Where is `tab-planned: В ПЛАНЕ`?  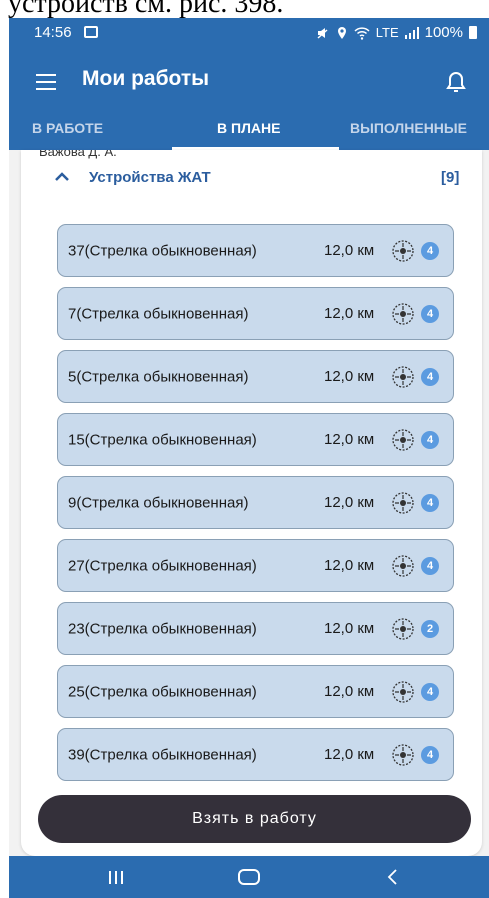 tab-planned: В ПЛАНЕ is located at coordinates (248, 132).